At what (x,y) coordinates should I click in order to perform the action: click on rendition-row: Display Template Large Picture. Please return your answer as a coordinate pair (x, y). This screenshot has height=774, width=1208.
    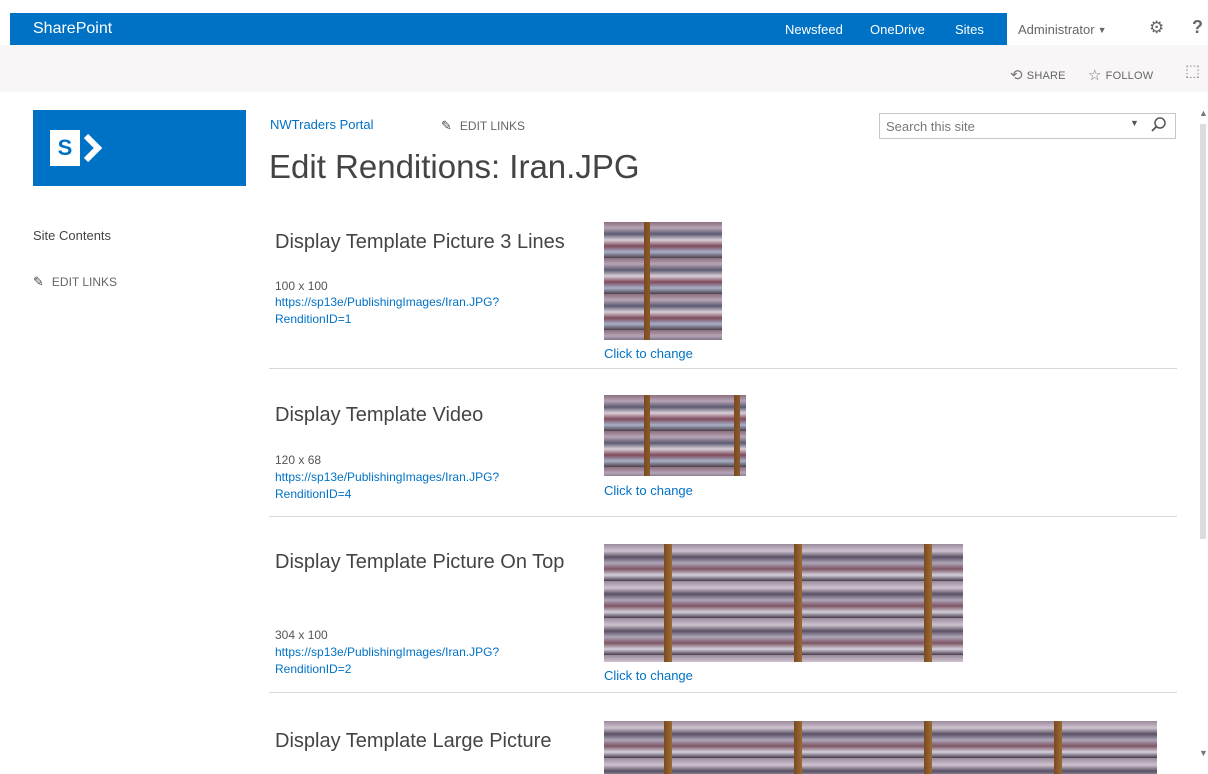
    Looking at the image, I should click on (723, 747).